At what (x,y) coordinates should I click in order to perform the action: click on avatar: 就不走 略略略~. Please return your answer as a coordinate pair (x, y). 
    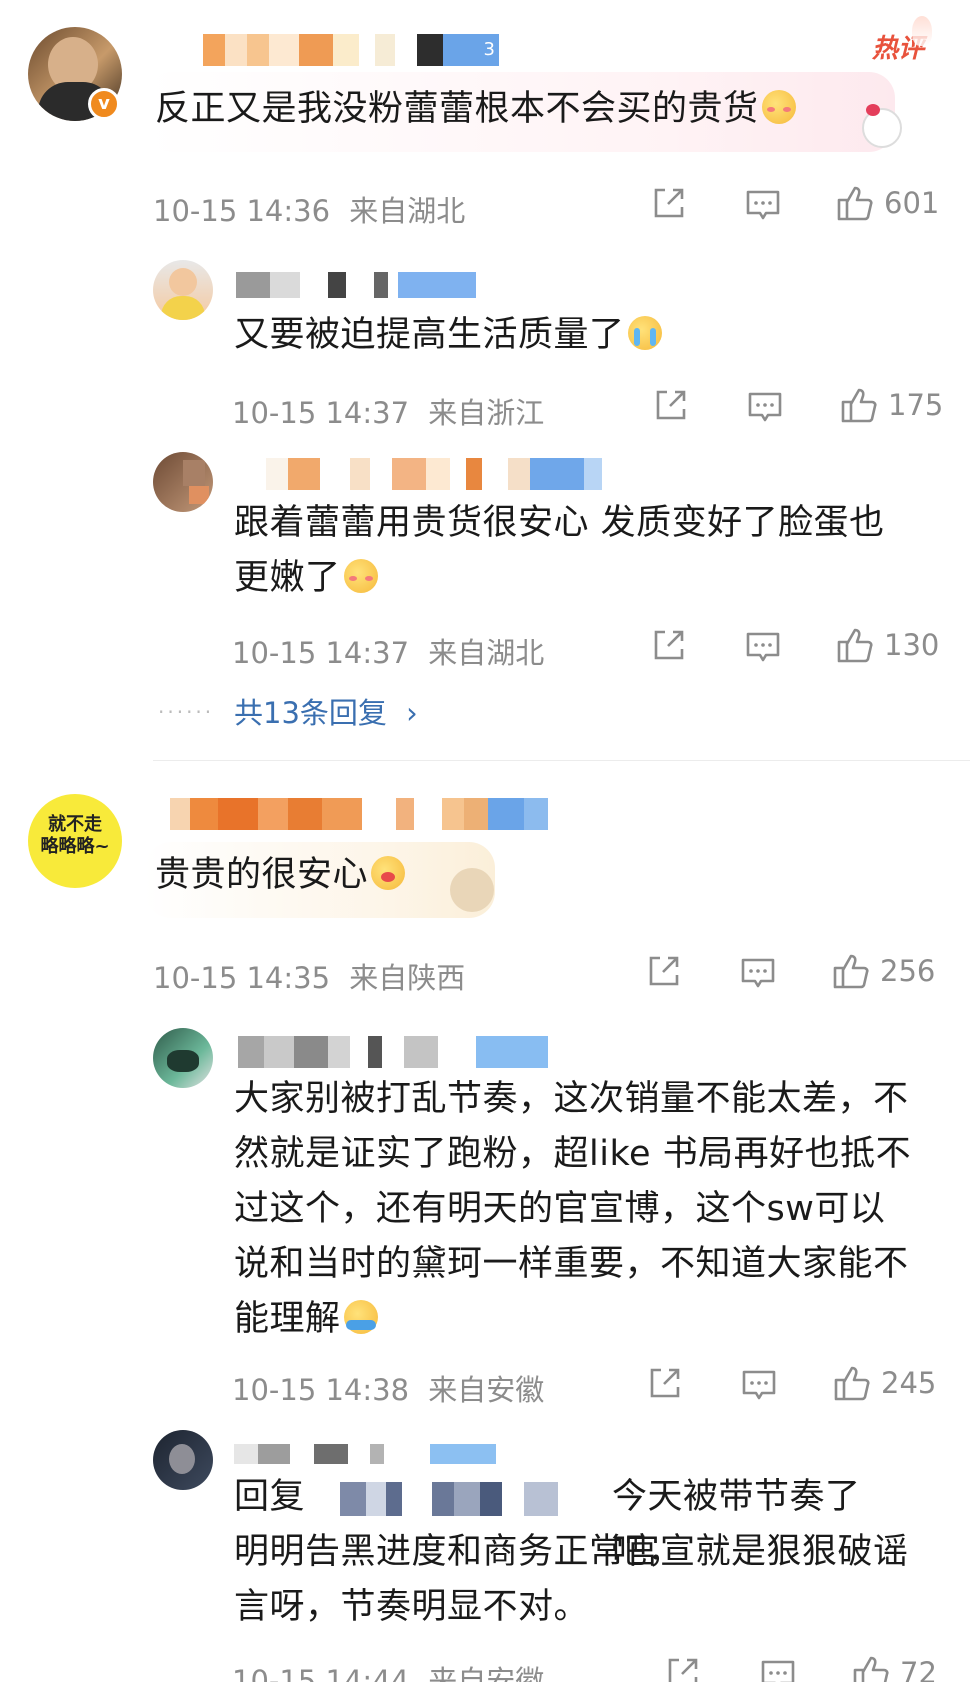
    Looking at the image, I should click on (75, 841).